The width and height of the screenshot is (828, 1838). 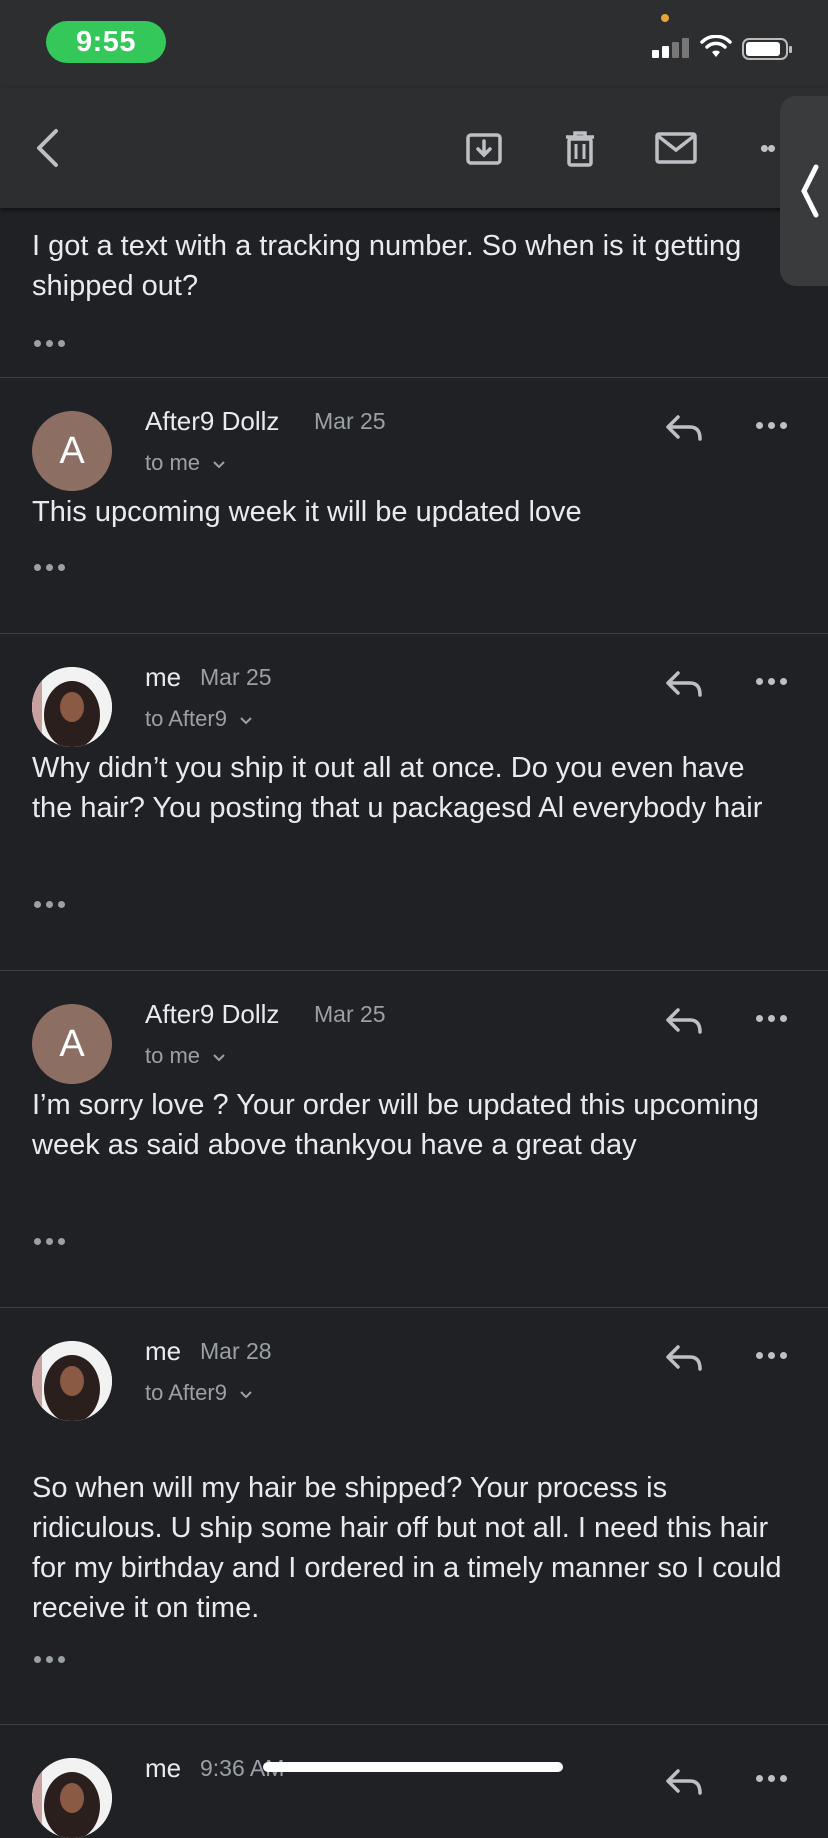 I want to click on trash-icon, so click(x=580, y=149).